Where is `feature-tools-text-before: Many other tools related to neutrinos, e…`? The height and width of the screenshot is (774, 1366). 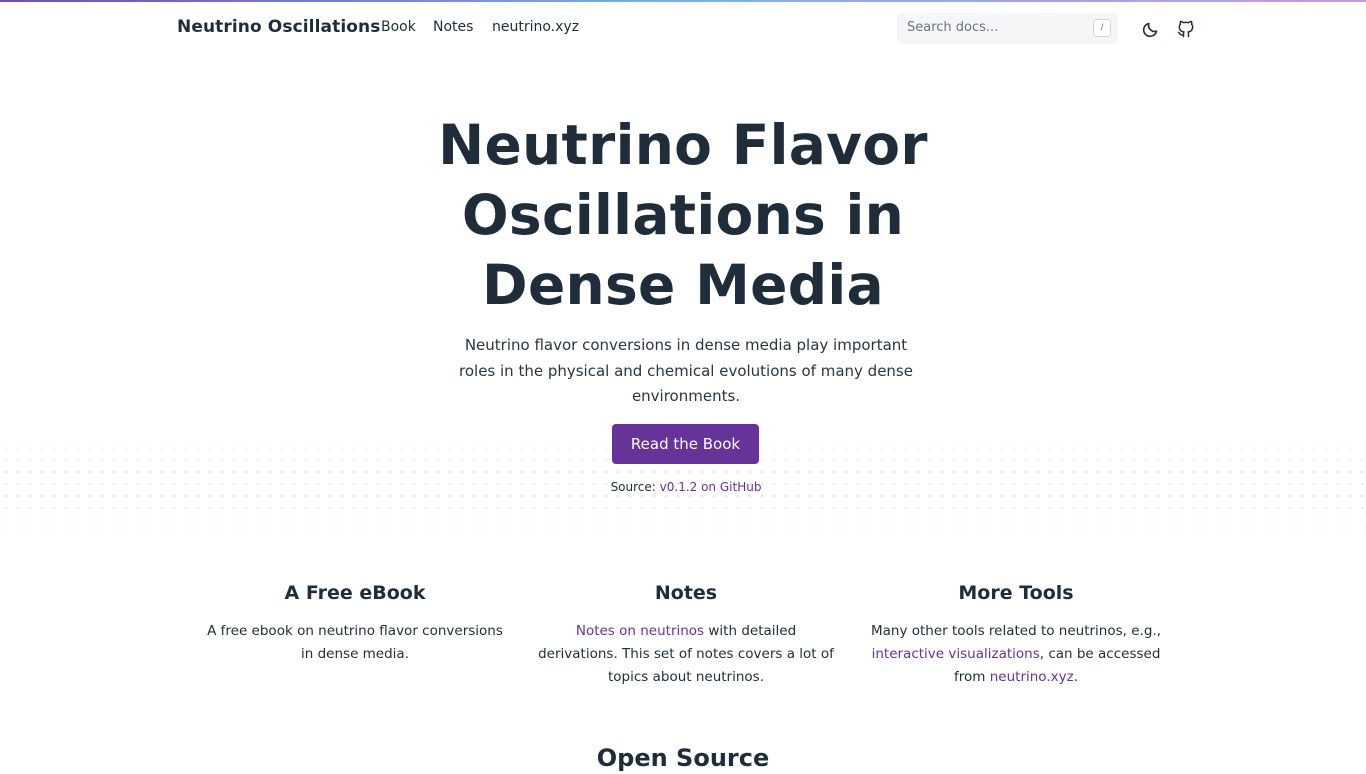 feature-tools-text-before: Many other tools related to neutrinos, e… is located at coordinates (1016, 631).